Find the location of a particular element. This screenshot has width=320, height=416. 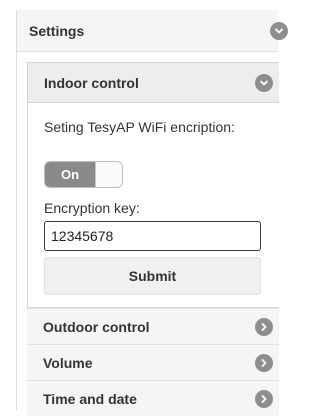

section-label: Outdoor control is located at coordinates (96, 326).